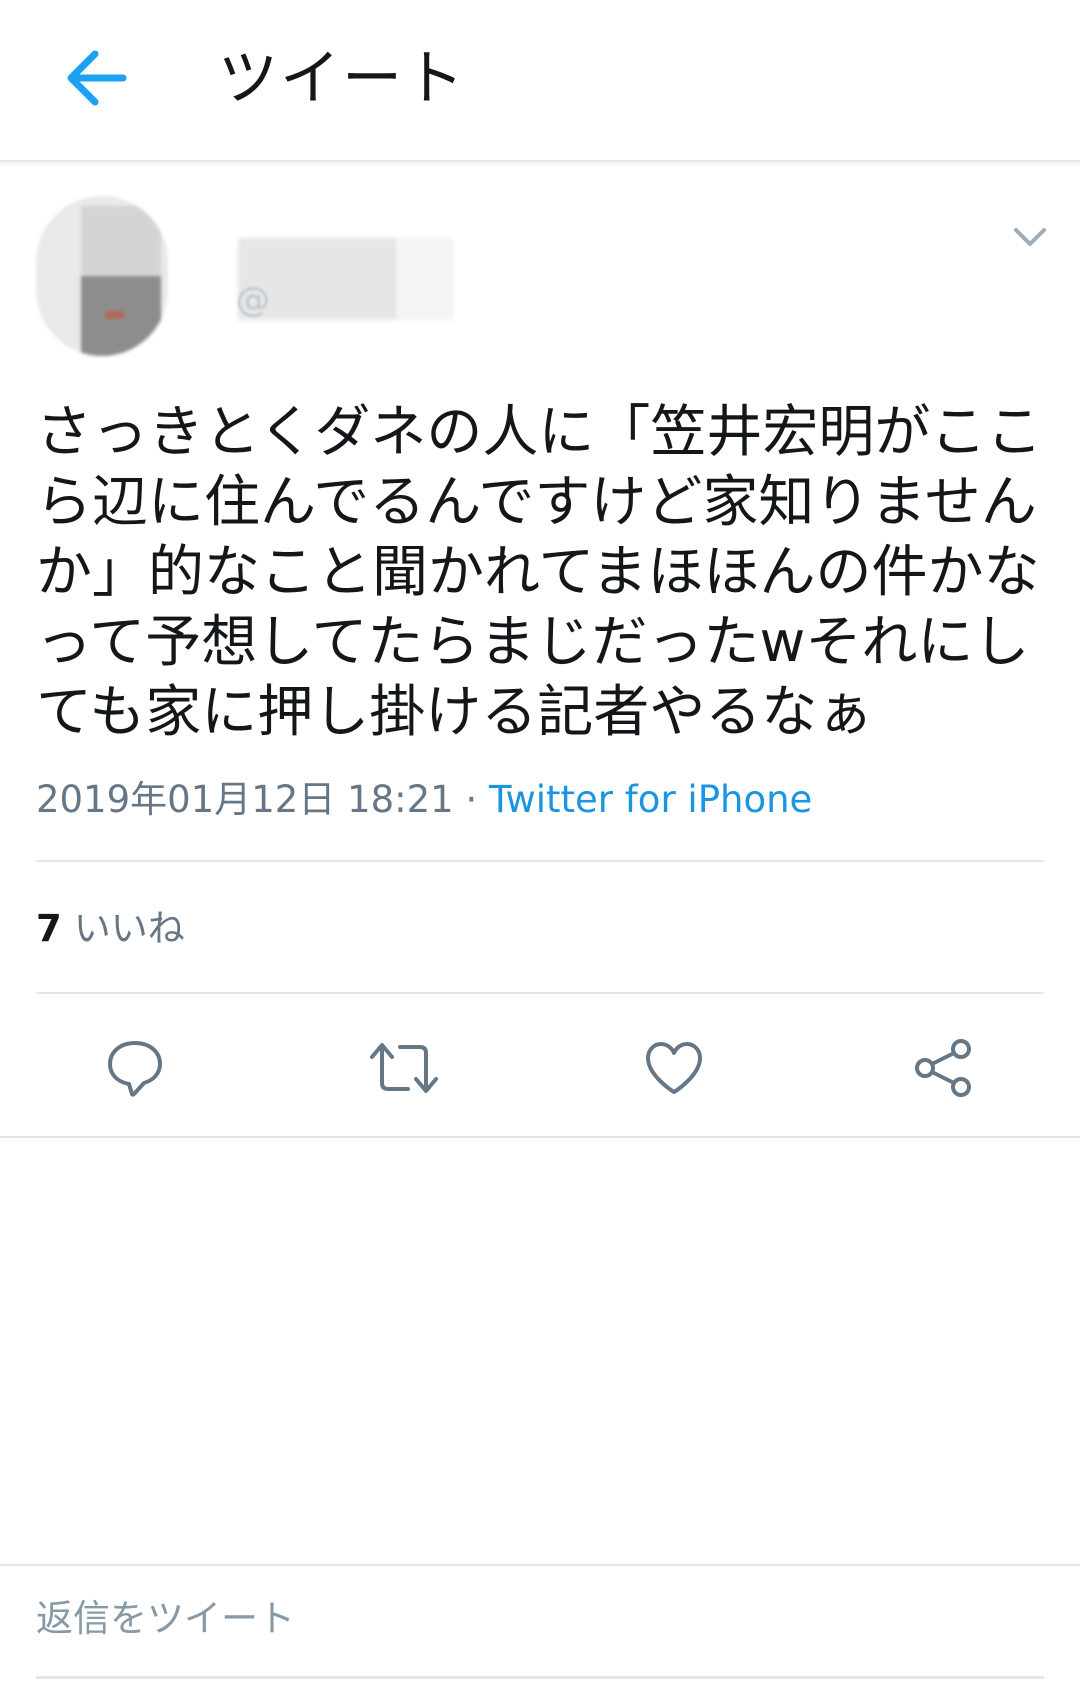 The image size is (1080, 1681). I want to click on likes-stat: 7 いいね, so click(110, 929).